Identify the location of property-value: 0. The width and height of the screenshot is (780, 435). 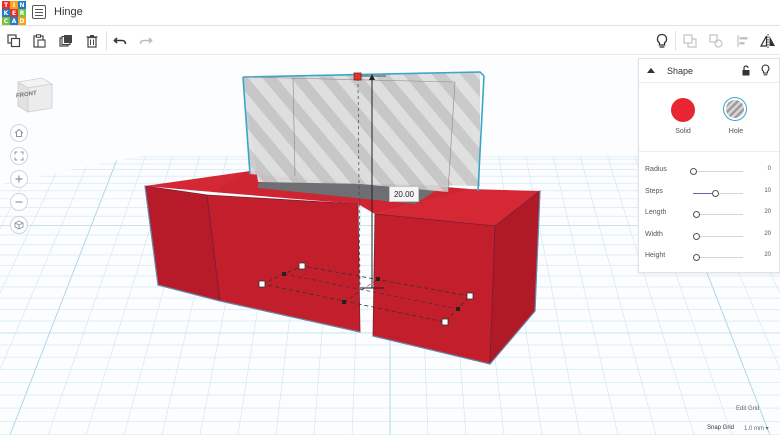
(769, 169).